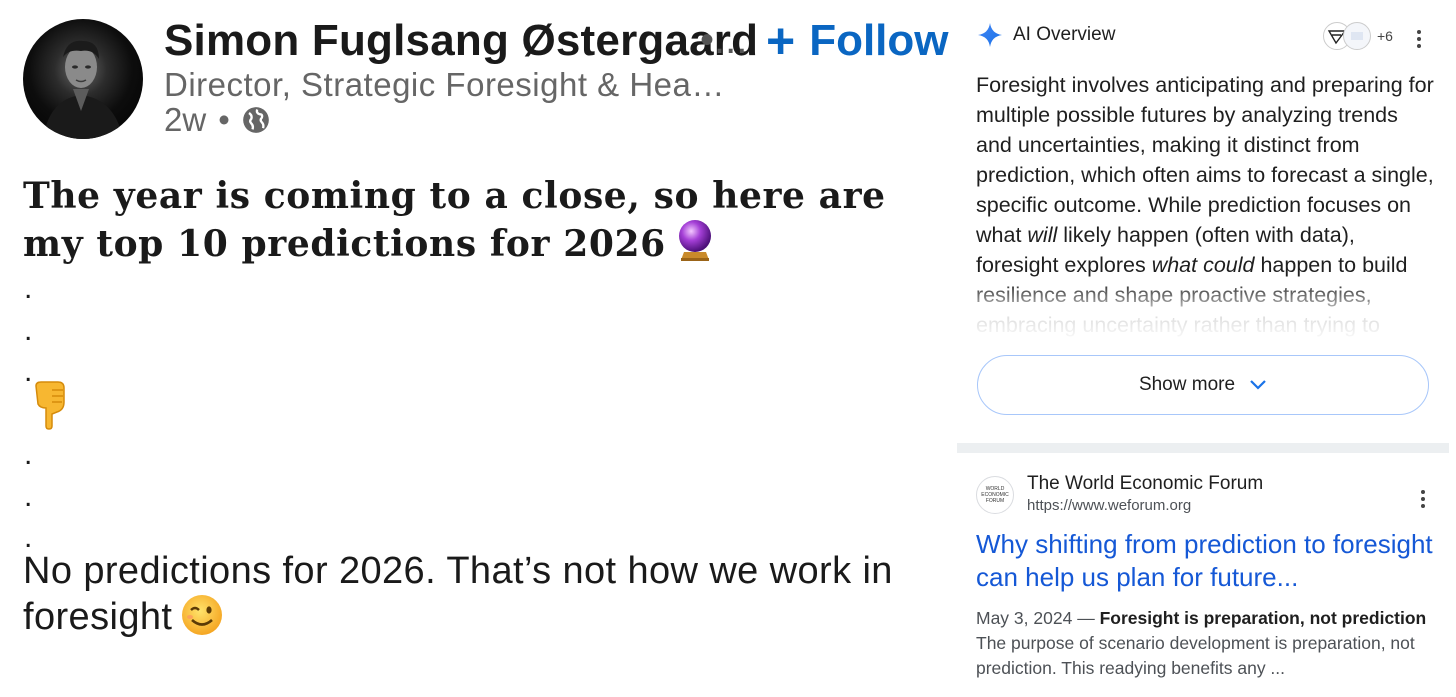 The image size is (1456, 697). What do you see at coordinates (202, 615) in the screenshot?
I see `winking-face-emoji` at bounding box center [202, 615].